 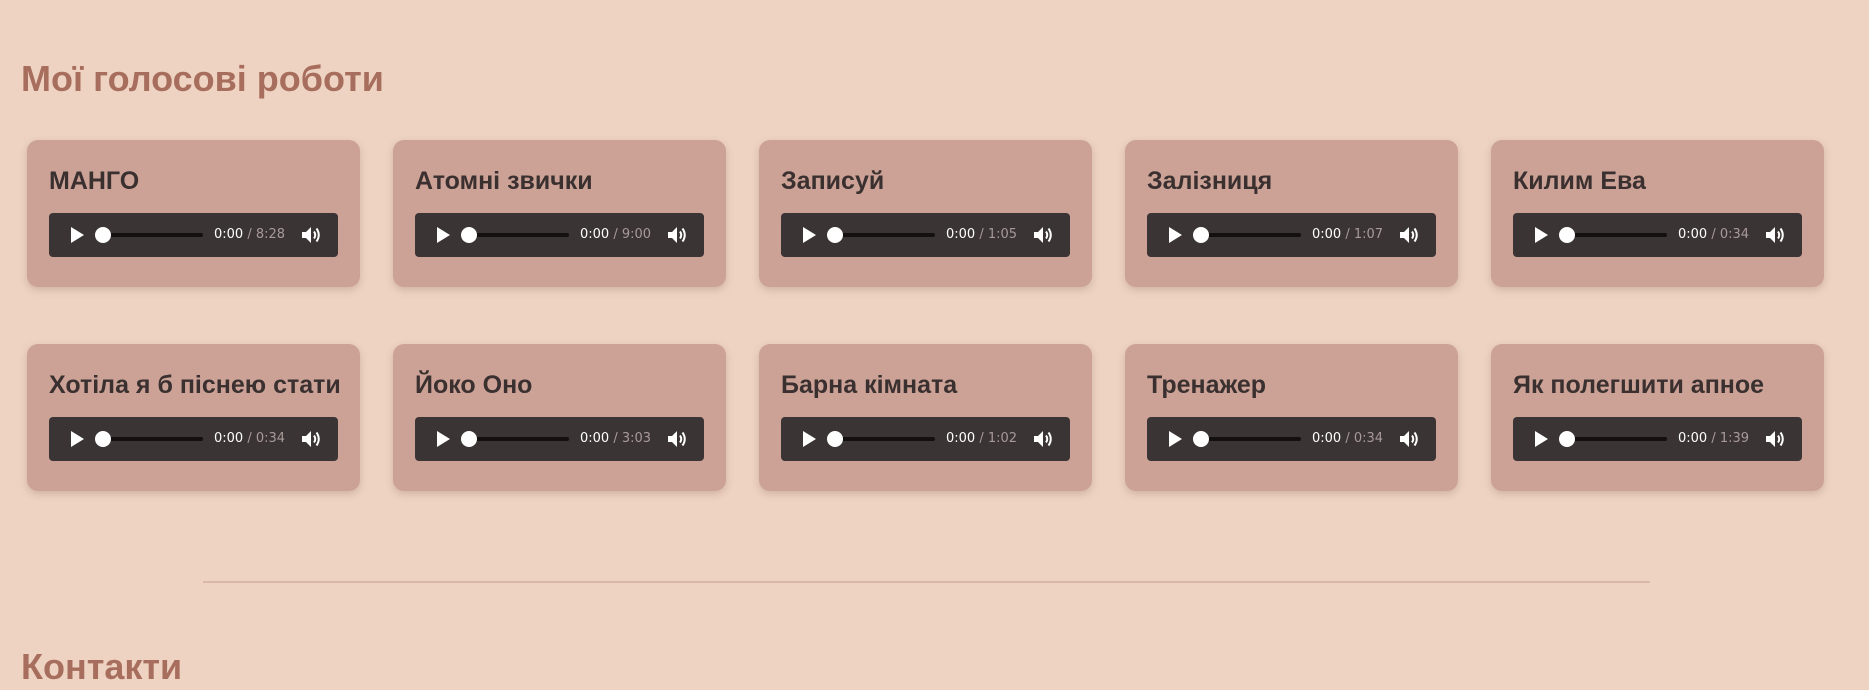 I want to click on recording-title: МАНГО, so click(x=94, y=181).